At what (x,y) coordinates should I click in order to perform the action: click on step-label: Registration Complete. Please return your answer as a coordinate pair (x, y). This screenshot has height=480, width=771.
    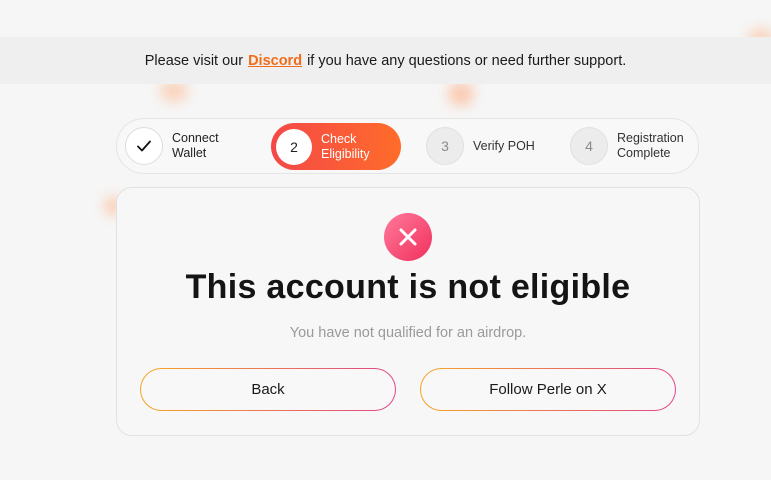
    Looking at the image, I should click on (650, 145).